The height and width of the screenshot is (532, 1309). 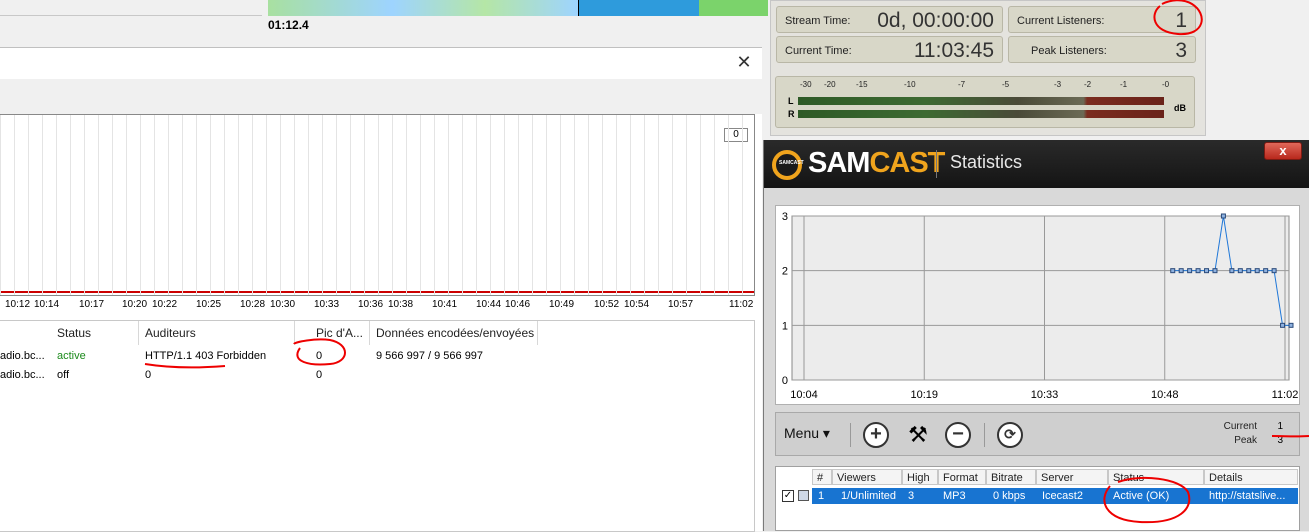 What do you see at coordinates (862, 84) in the screenshot?
I see `vu-scale-tick: -15` at bounding box center [862, 84].